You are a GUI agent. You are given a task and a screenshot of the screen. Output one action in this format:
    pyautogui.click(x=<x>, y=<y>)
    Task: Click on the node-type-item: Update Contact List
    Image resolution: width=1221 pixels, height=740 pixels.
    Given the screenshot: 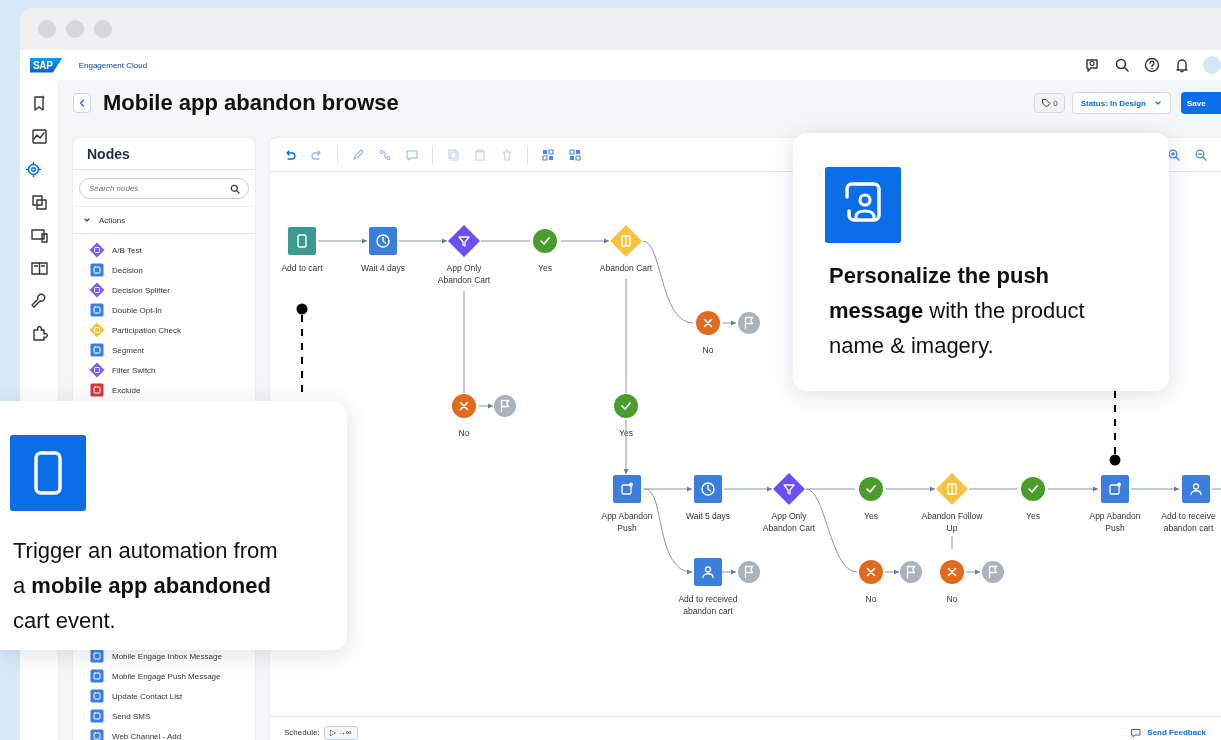 What is the action you would take?
    pyautogui.click(x=172, y=696)
    